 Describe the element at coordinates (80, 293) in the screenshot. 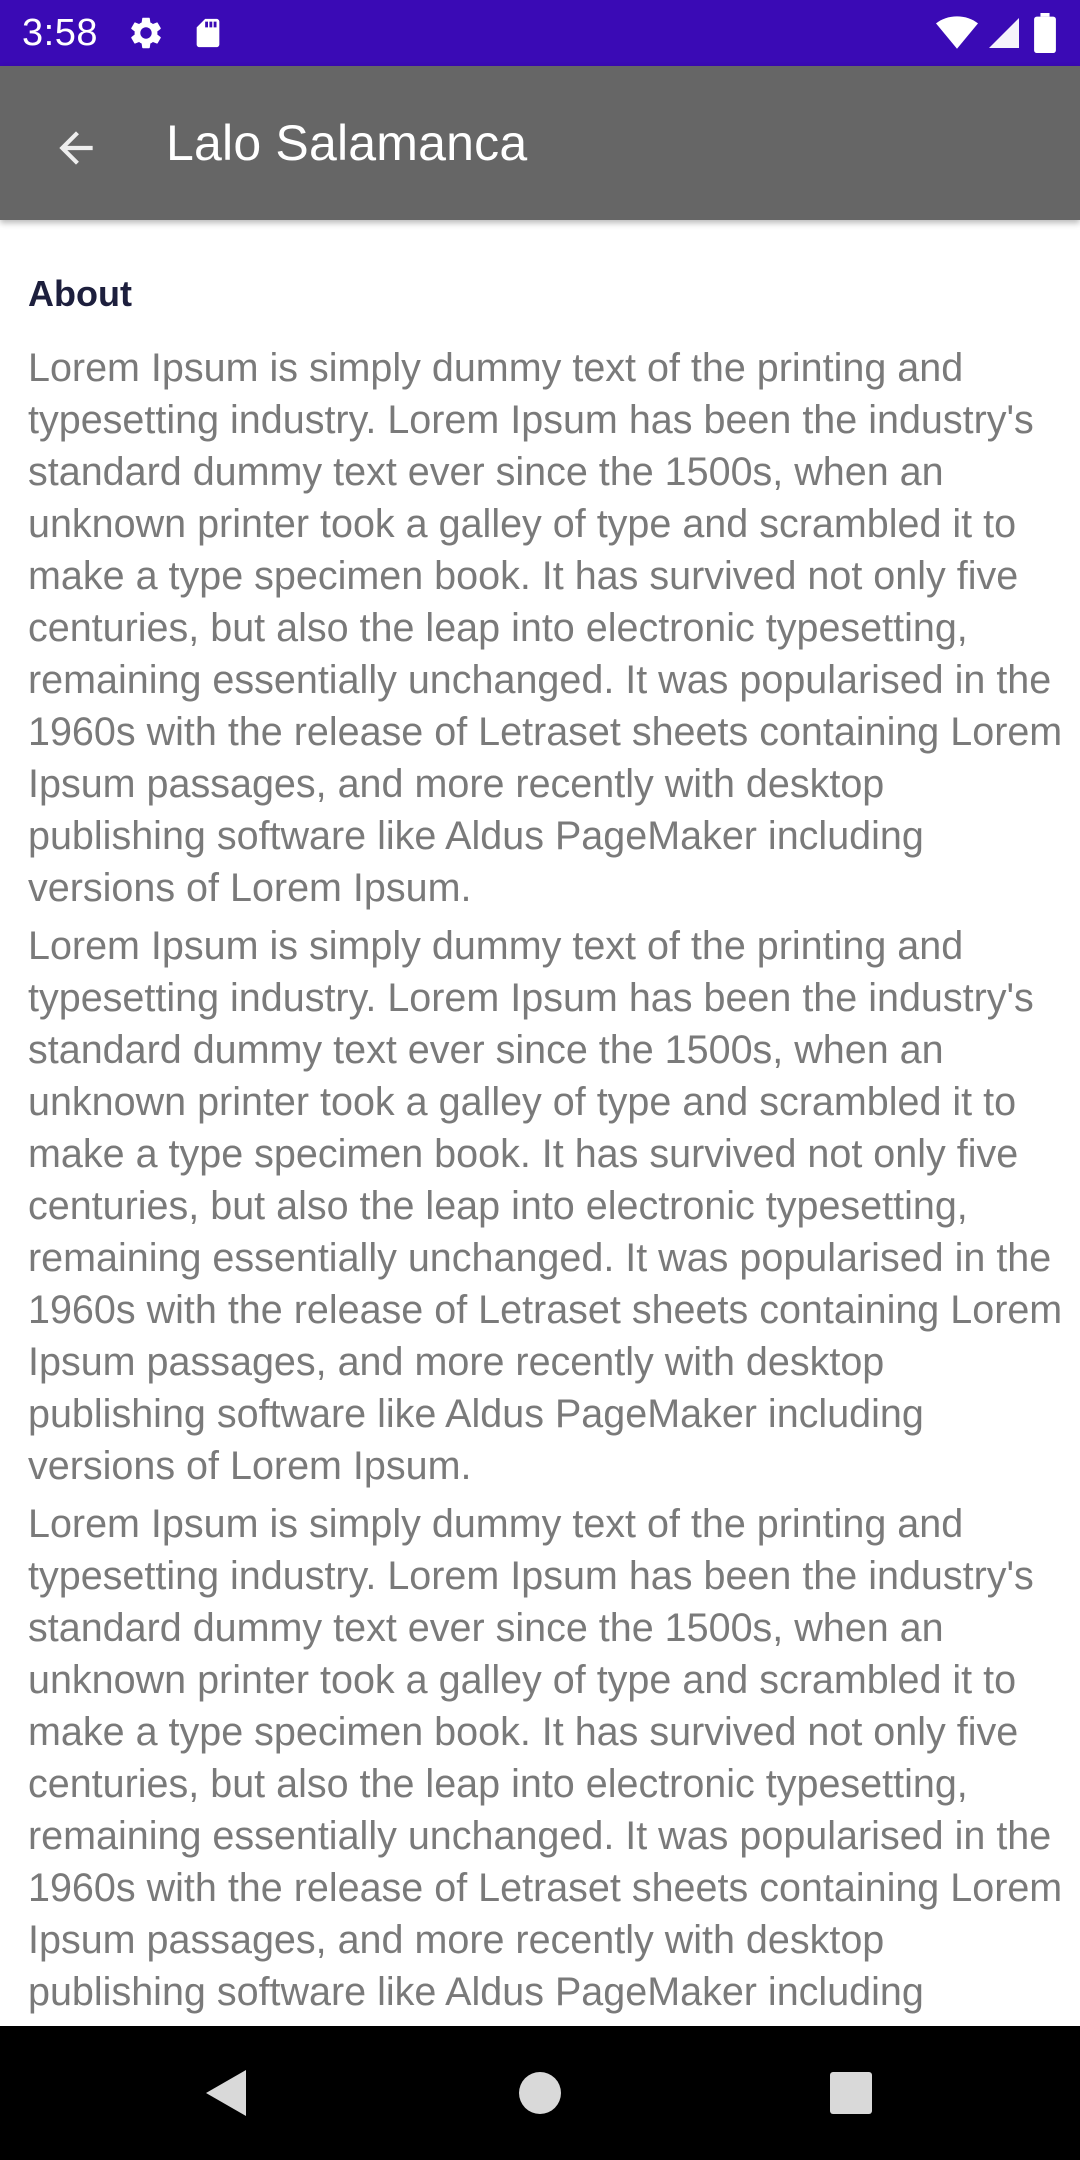

I see `section-heading-about: About` at that location.